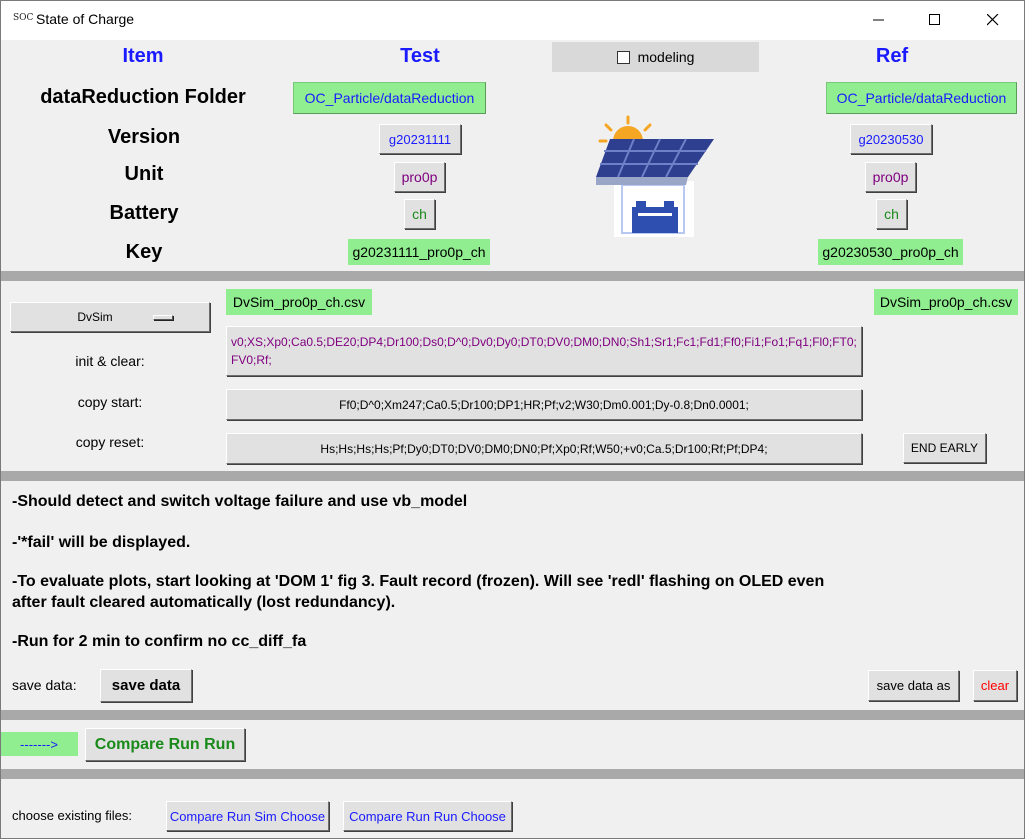 This screenshot has height=839, width=1025. I want to click on solar-panel-icon, so click(655, 176).